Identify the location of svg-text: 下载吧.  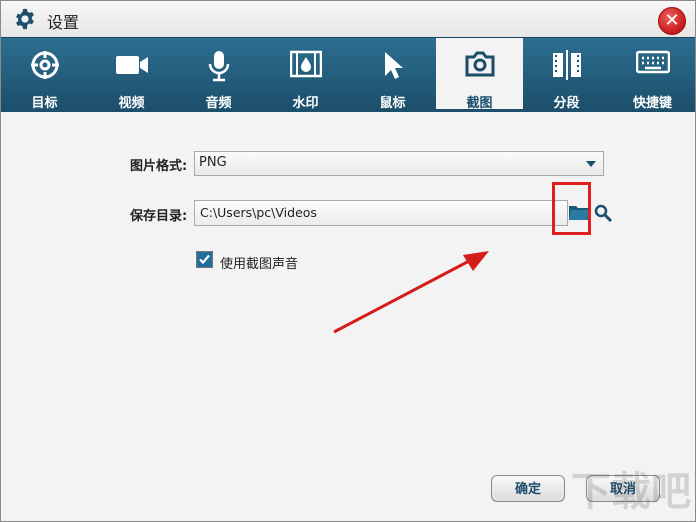
(631, 492).